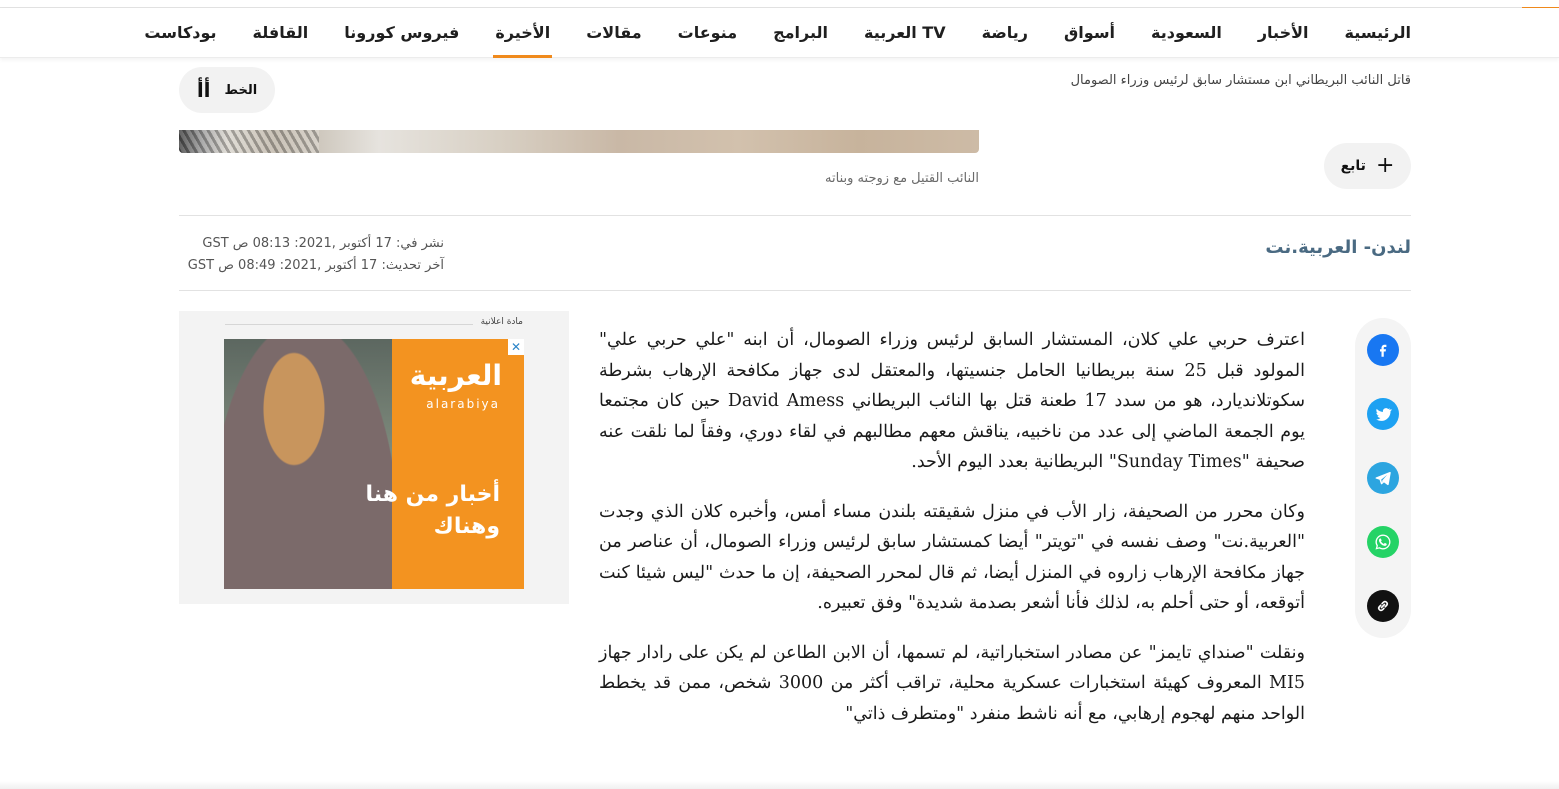  Describe the element at coordinates (1383, 414) in the screenshot. I see `twitter-icon` at that location.